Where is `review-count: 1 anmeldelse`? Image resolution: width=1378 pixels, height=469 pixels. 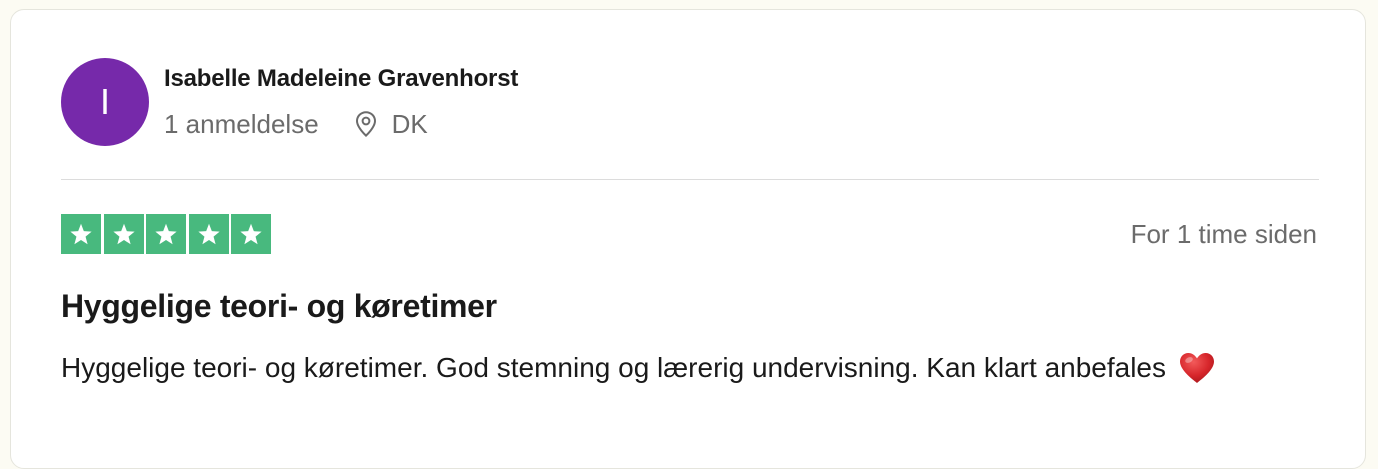
review-count: 1 anmeldelse is located at coordinates (241, 123).